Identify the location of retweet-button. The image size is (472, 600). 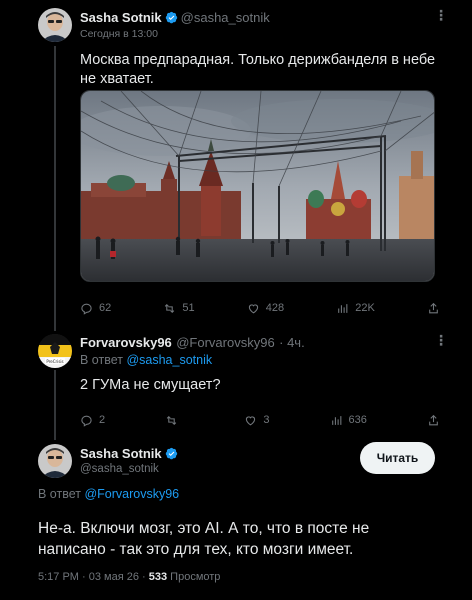
(174, 420).